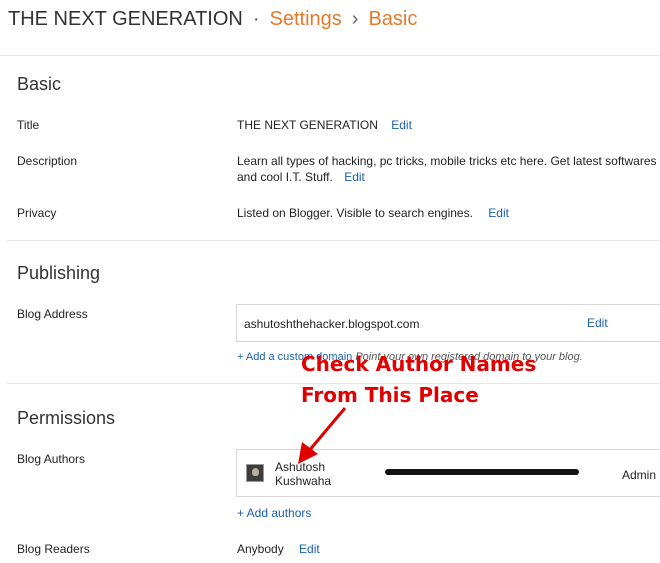 The image size is (660, 563). I want to click on readers-row: Anybody Edit, so click(278, 549).